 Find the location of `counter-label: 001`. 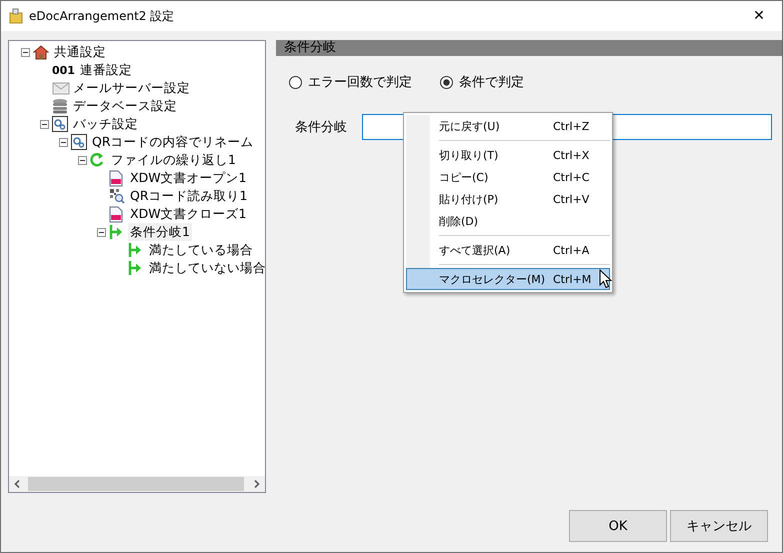

counter-label: 001 is located at coordinates (63, 70).